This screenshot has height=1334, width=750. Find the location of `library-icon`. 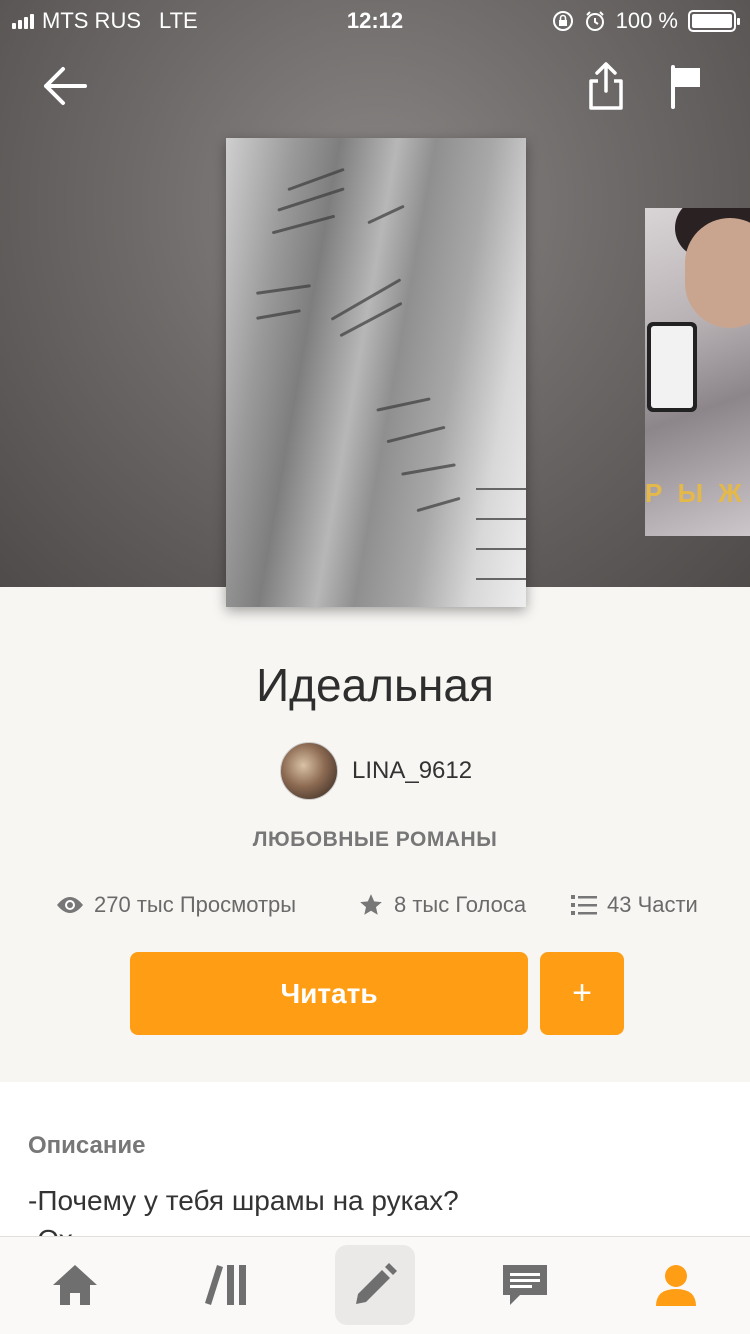

library-icon is located at coordinates (225, 1285).